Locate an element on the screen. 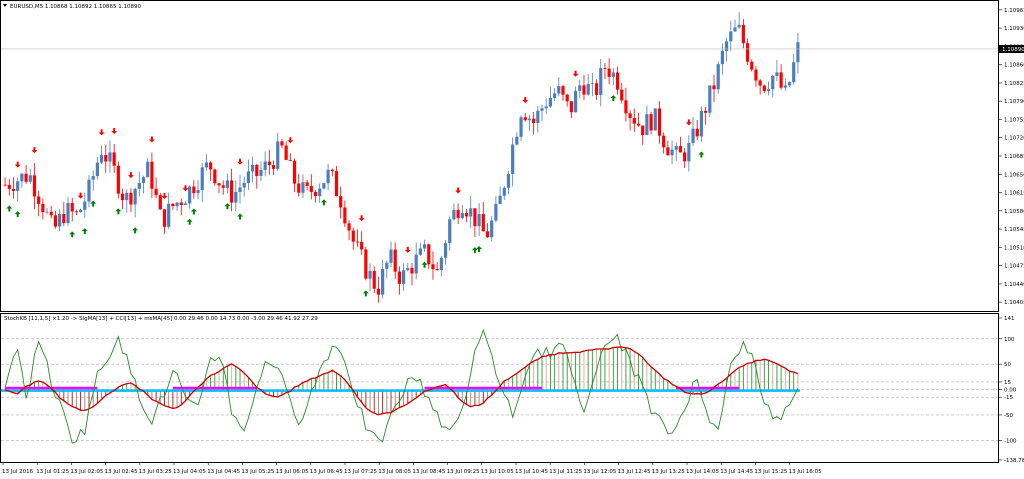 This screenshot has width=1024, height=479. oscillator-axis-label: -15 is located at coordinates (1008, 398).